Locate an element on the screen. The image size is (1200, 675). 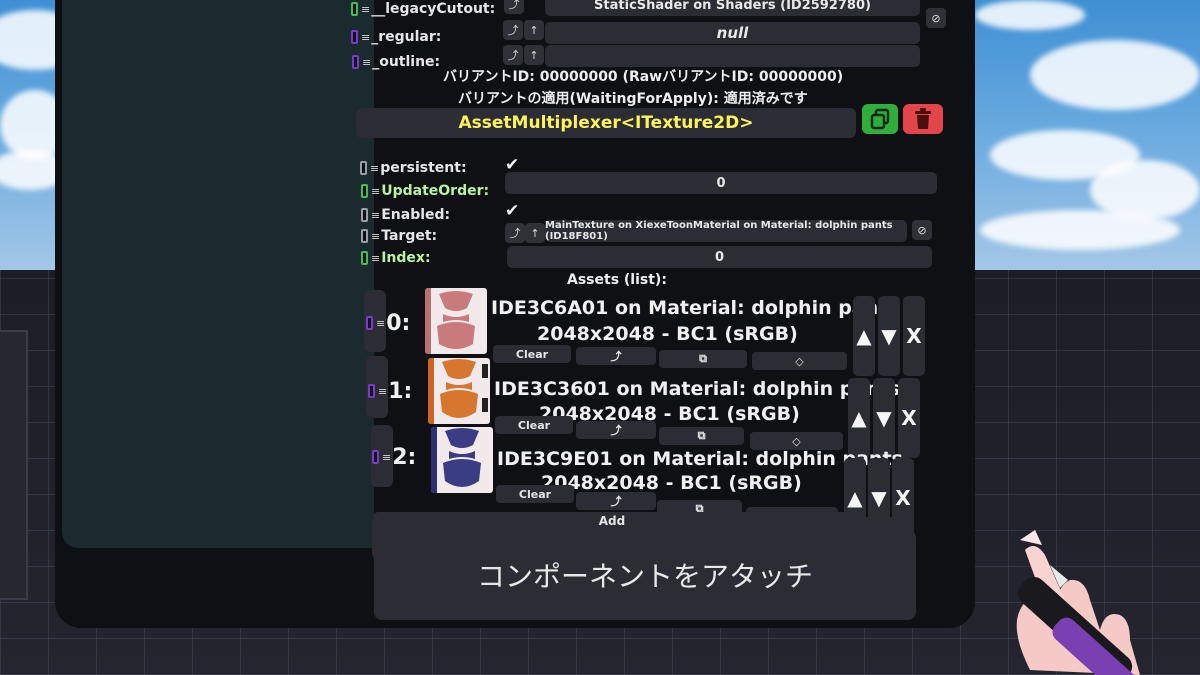
add-asset-button: Add is located at coordinates (612, 521).